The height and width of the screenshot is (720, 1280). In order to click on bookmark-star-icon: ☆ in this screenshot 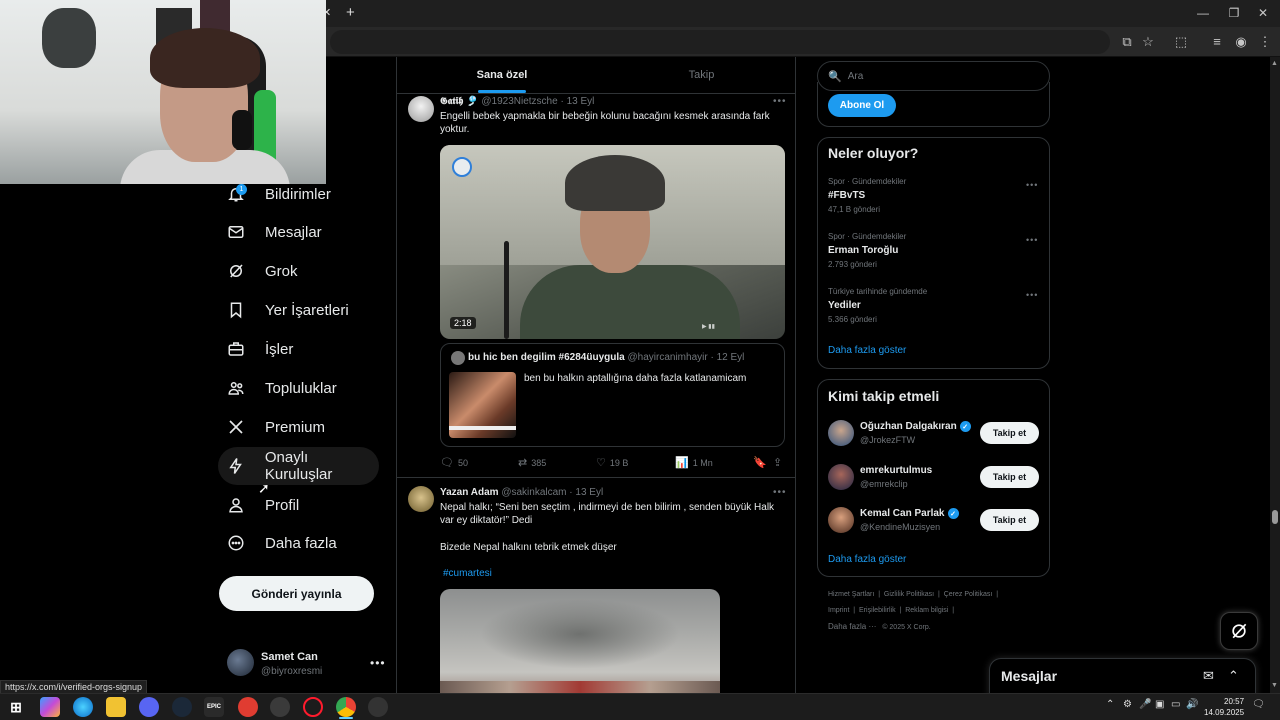, I will do `click(1148, 42)`.